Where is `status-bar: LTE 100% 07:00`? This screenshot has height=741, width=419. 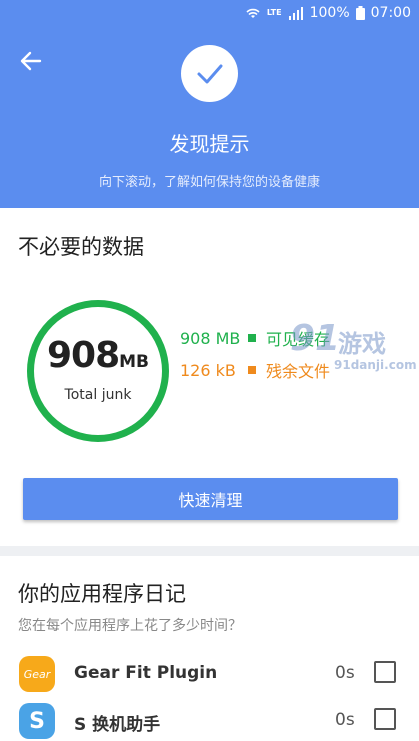
status-bar: LTE 100% 07:00 is located at coordinates (209, 14).